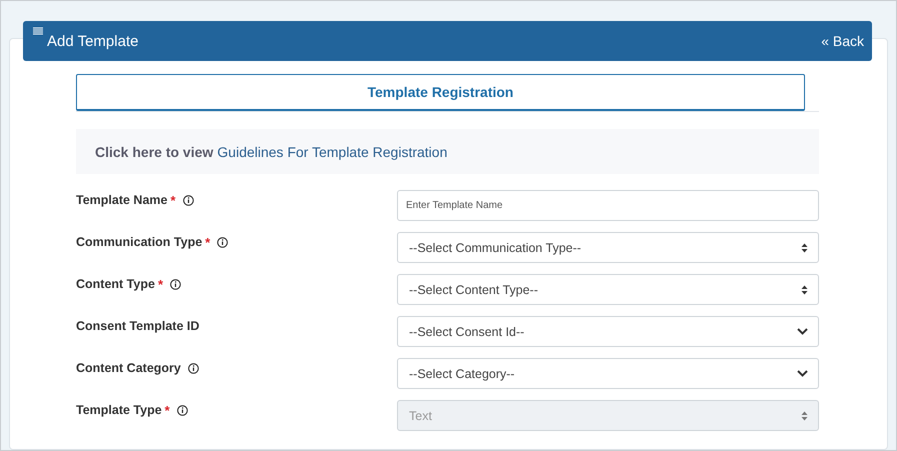 The image size is (897, 451). I want to click on dropdown: --Select Communication Type--, so click(608, 247).